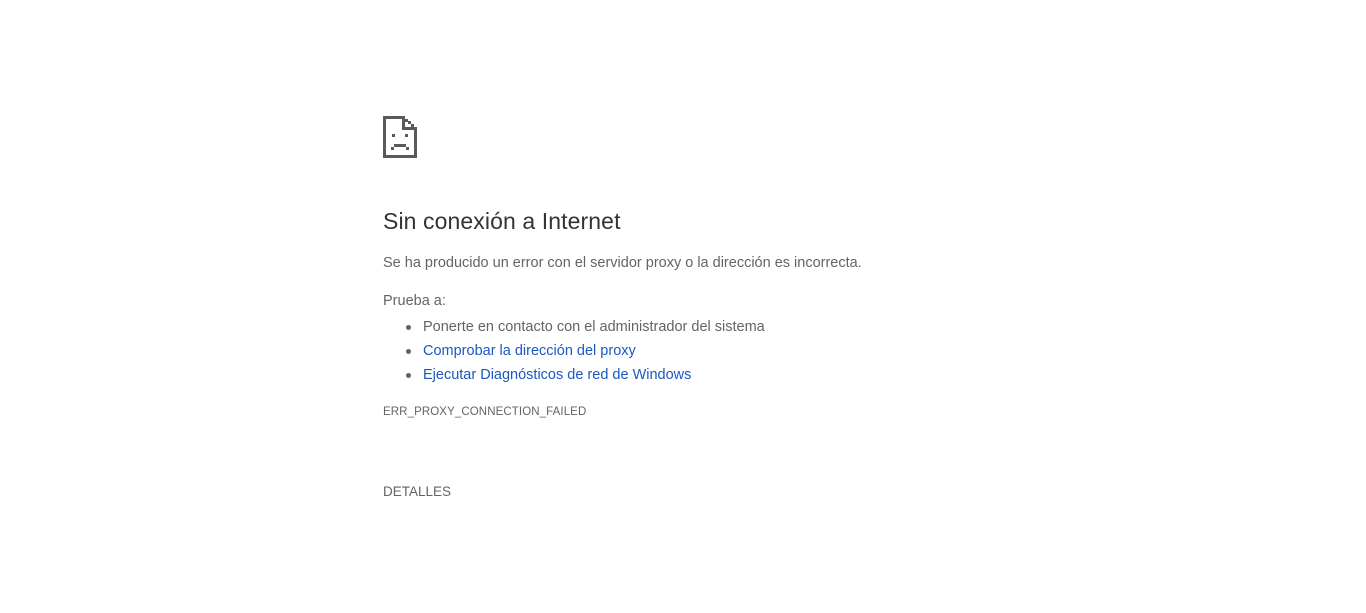 The image size is (1366, 613). What do you see at coordinates (502, 221) in the screenshot?
I see `error-title: Sin conexión a Internet` at bounding box center [502, 221].